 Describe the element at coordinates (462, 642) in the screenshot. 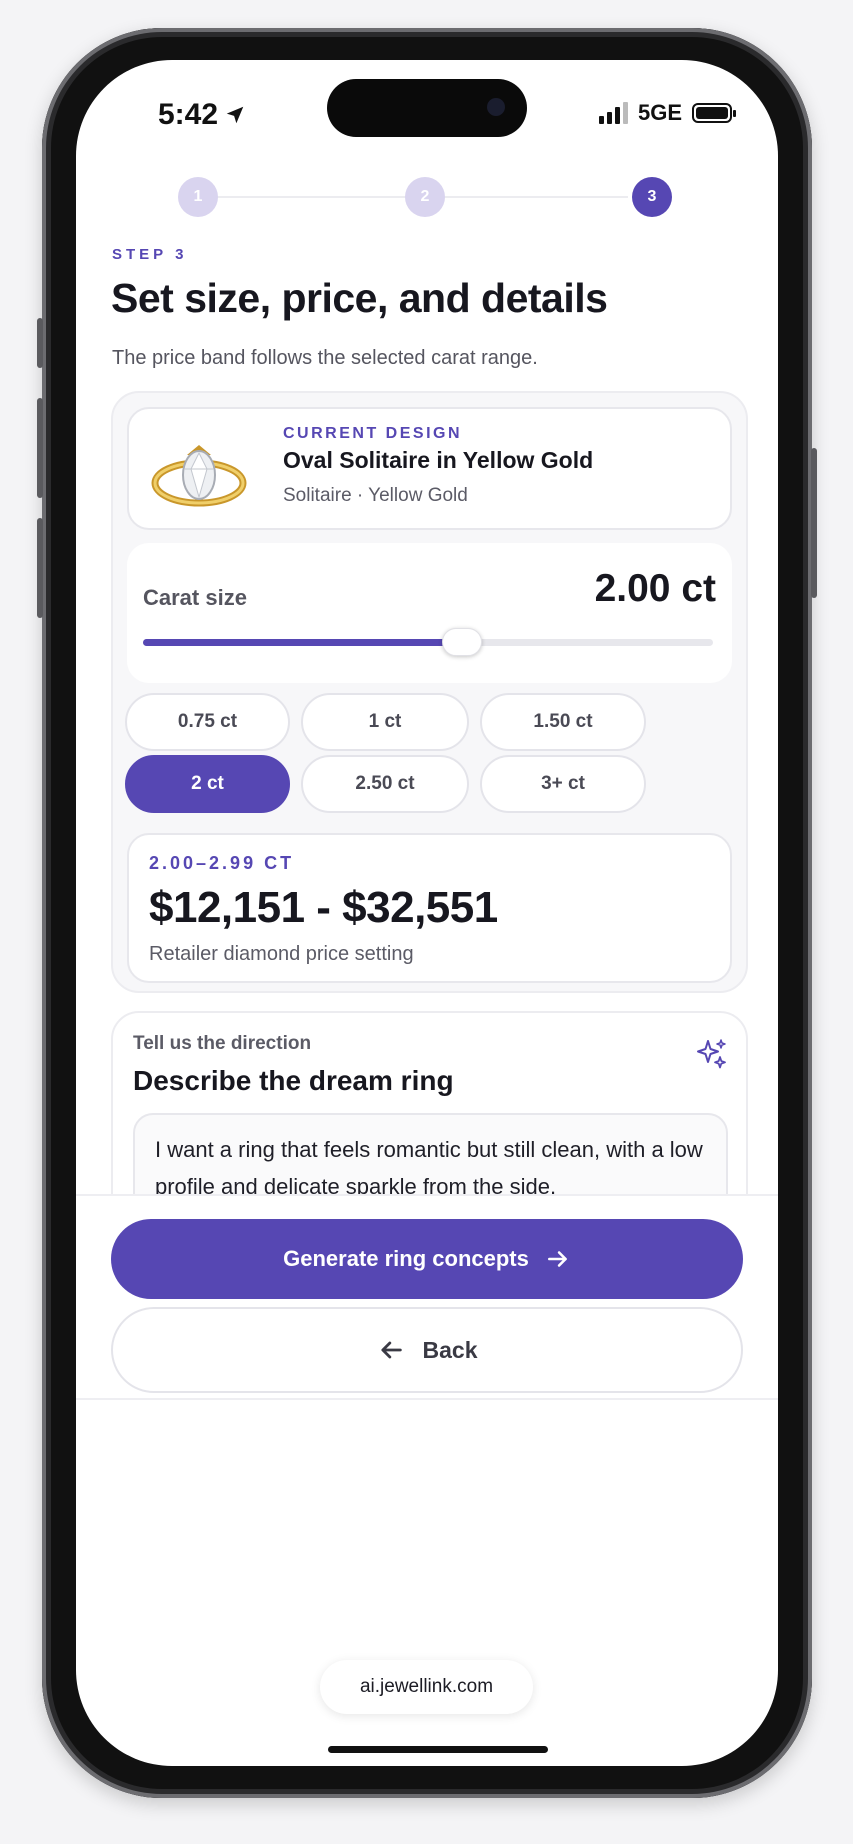

I see `carat-slider-thumb` at that location.